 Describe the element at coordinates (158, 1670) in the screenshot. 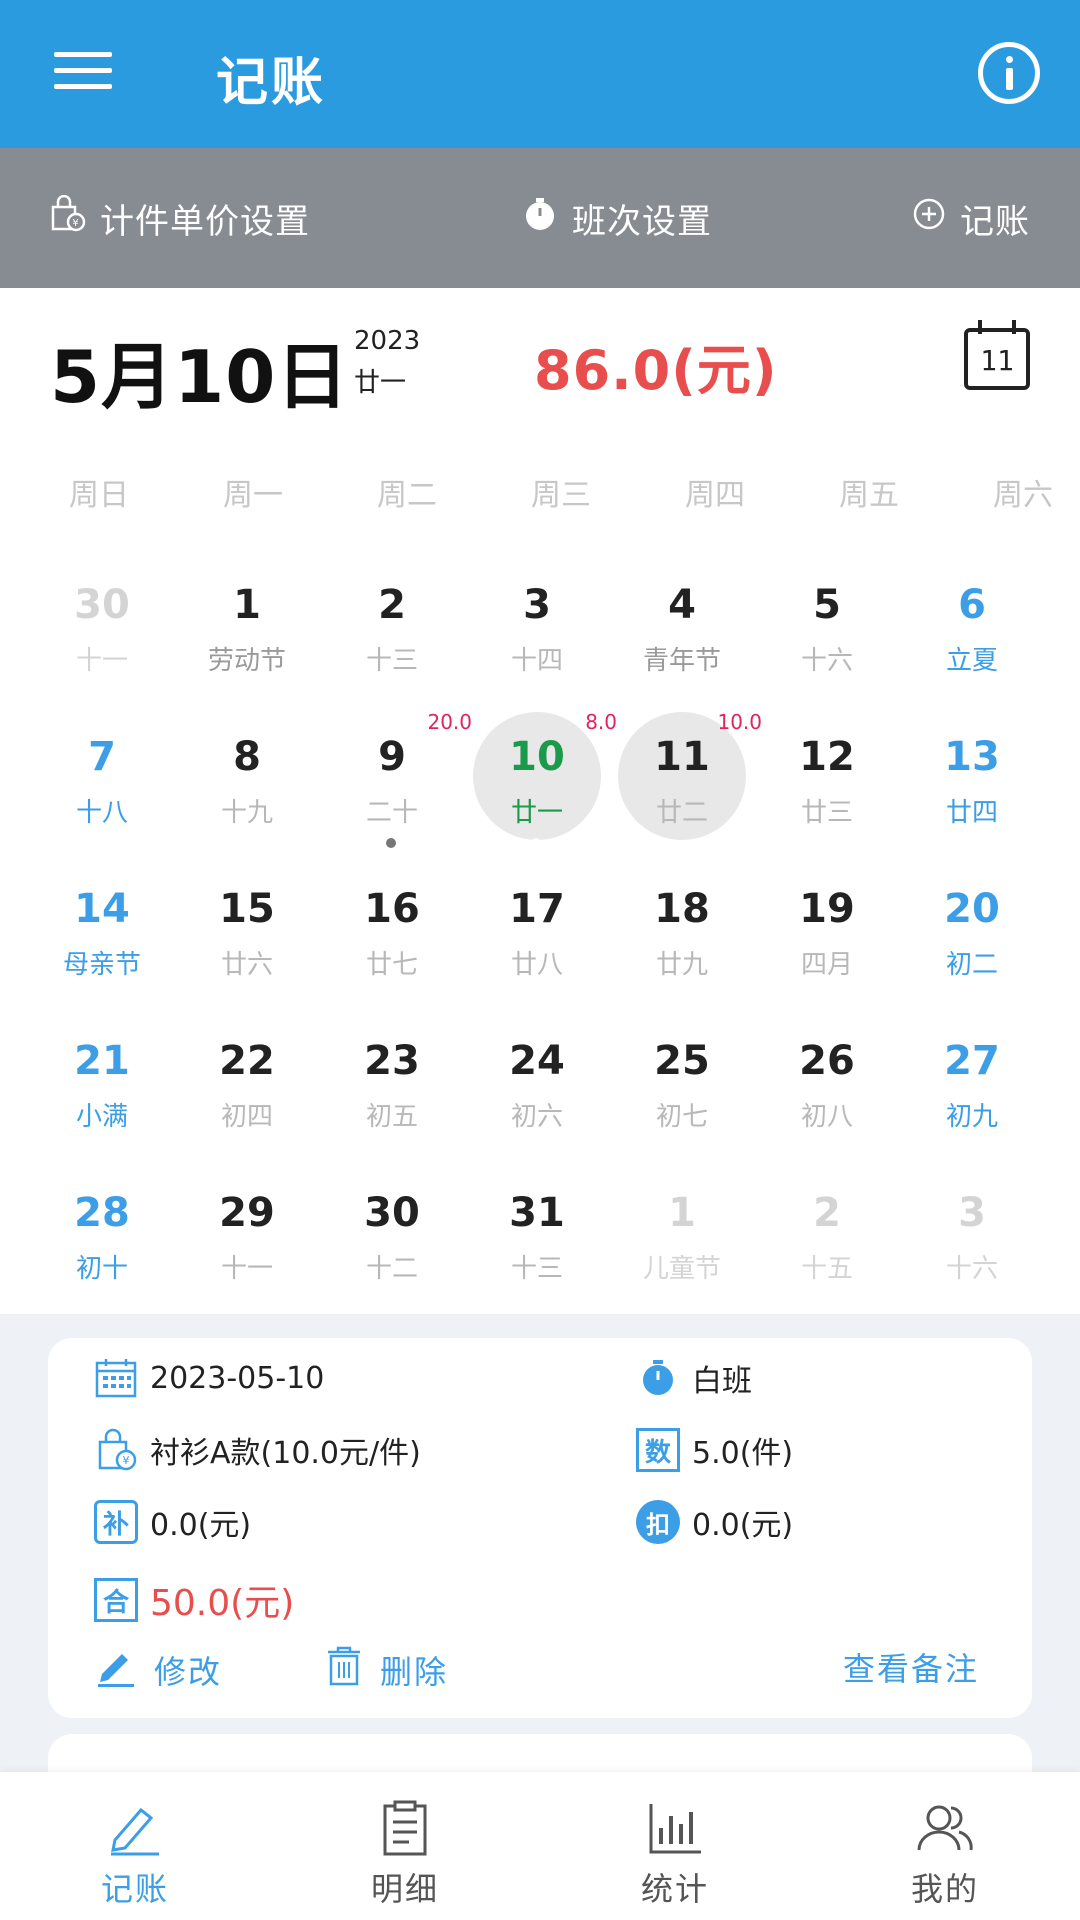

I see `edit-button: 修改` at that location.